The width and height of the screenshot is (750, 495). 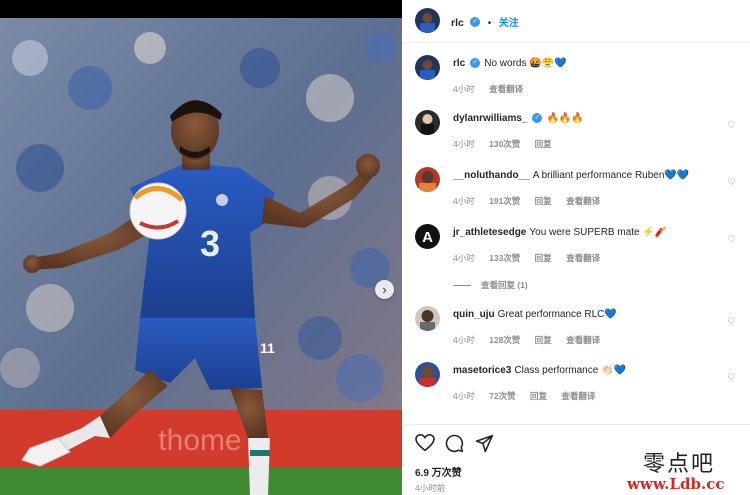 What do you see at coordinates (457, 23) in the screenshot?
I see `header-username: rlc` at bounding box center [457, 23].